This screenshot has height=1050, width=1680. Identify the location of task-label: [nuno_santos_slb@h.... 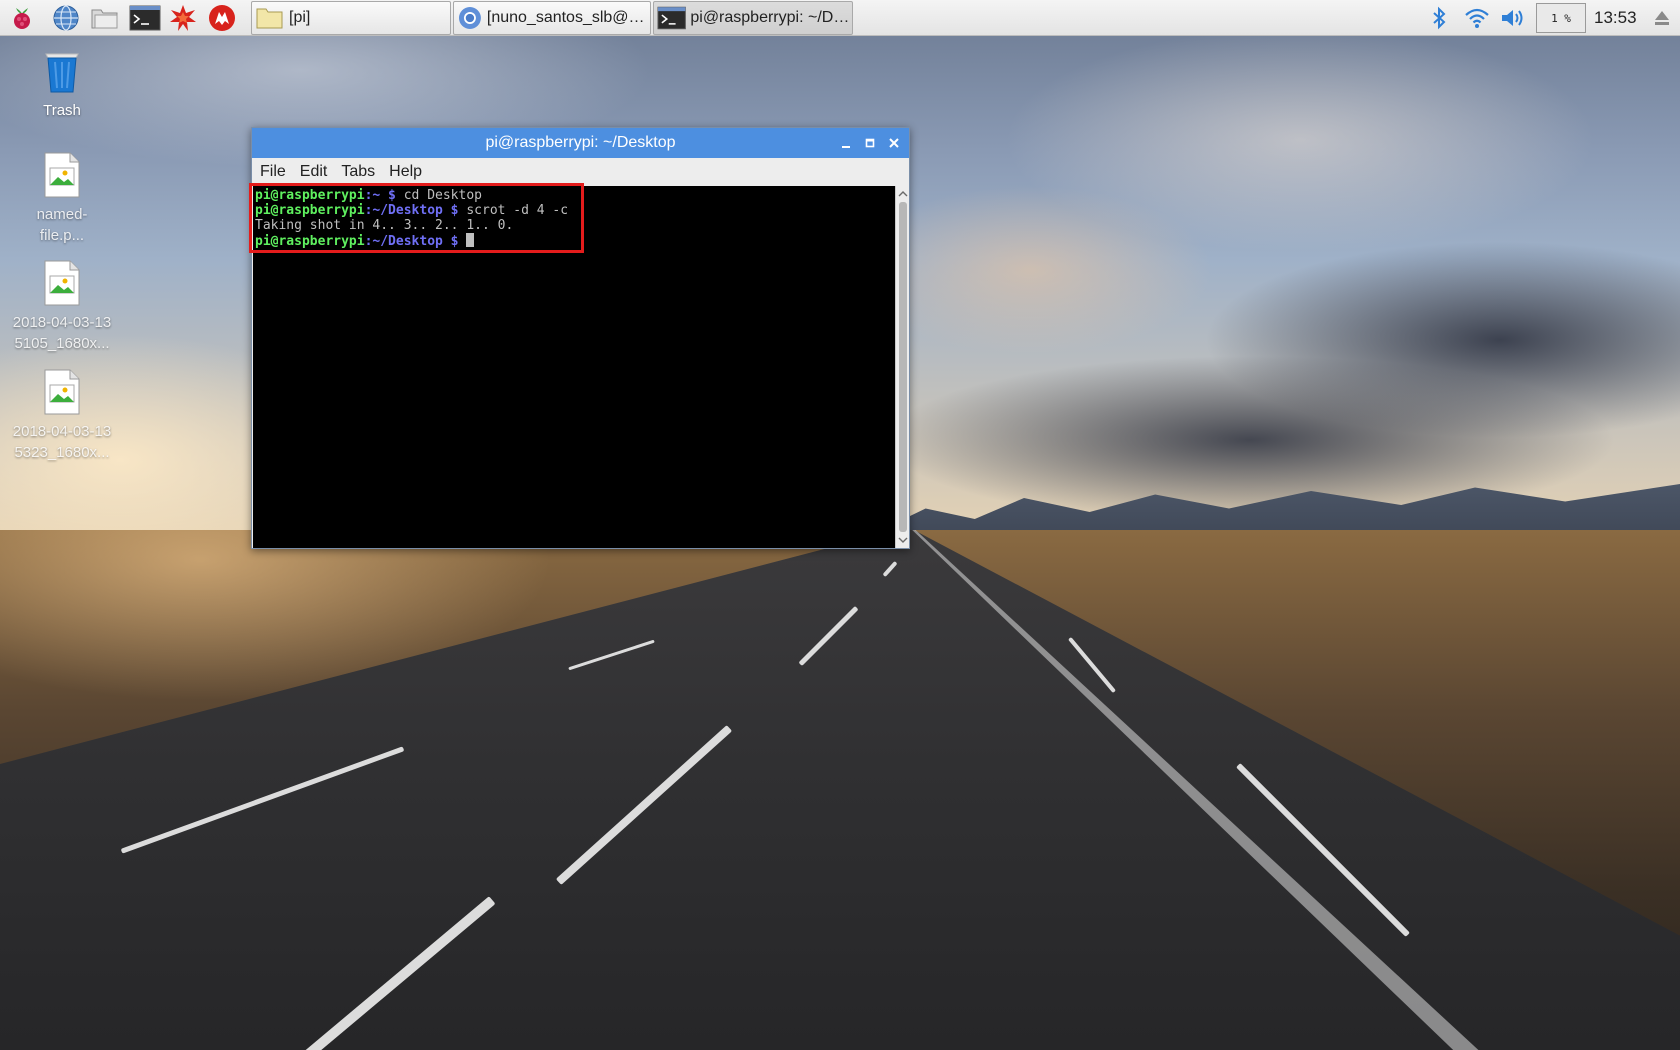
(568, 17).